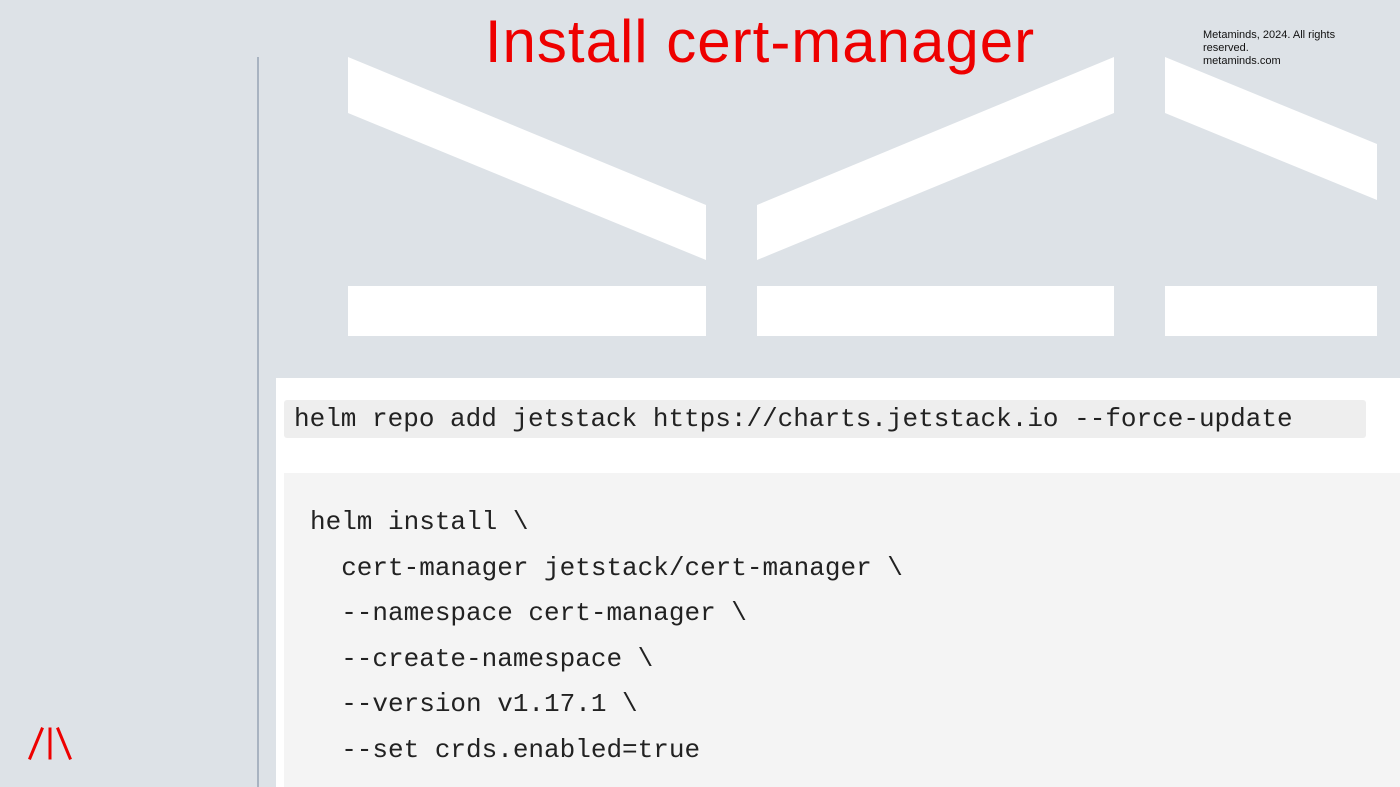 The image size is (1400, 787). What do you see at coordinates (528, 613) in the screenshot?
I see `code-line: --namespace cert-manager \` at bounding box center [528, 613].